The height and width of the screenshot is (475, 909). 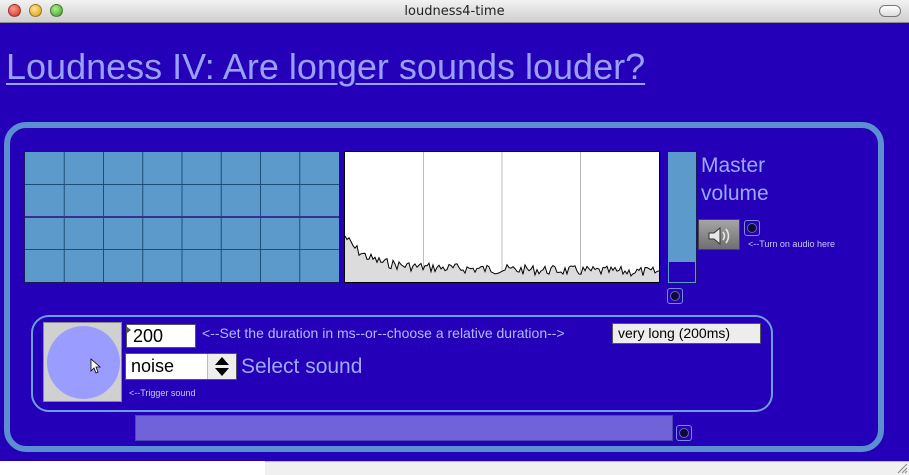 I want to click on window-titlebar: loudness4-time, so click(x=454, y=11).